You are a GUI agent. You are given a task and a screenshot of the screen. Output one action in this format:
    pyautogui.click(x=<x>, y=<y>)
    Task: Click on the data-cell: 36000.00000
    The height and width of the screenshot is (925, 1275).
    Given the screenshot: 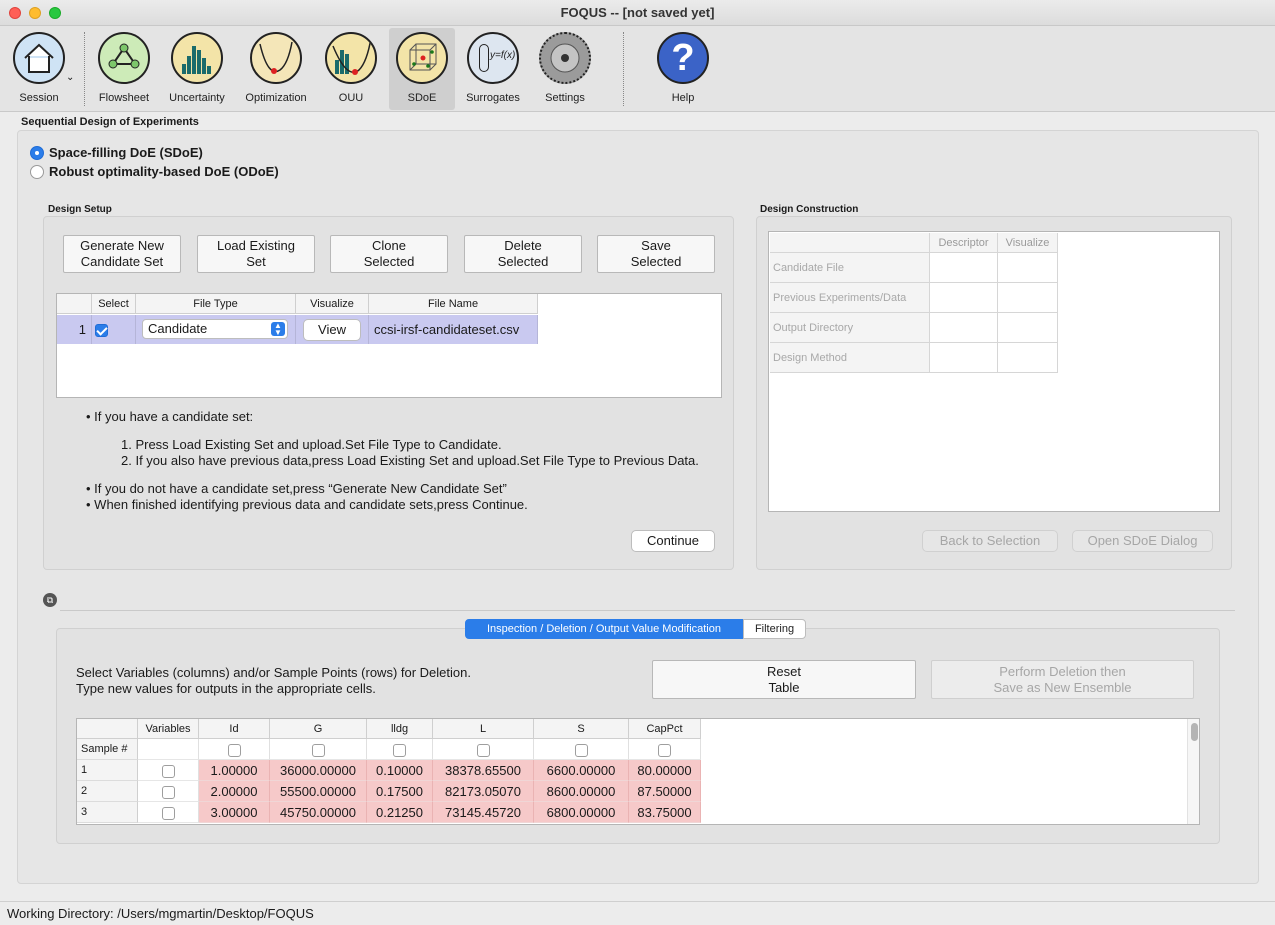 What is the action you would take?
    pyautogui.click(x=318, y=770)
    